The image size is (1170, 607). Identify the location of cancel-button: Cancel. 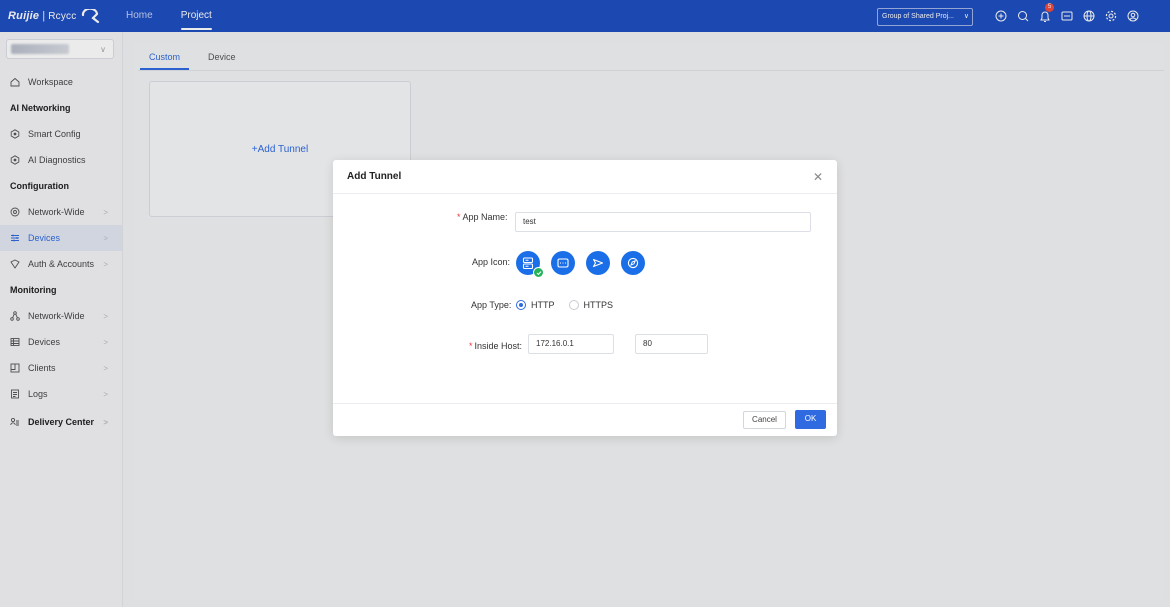
(764, 420).